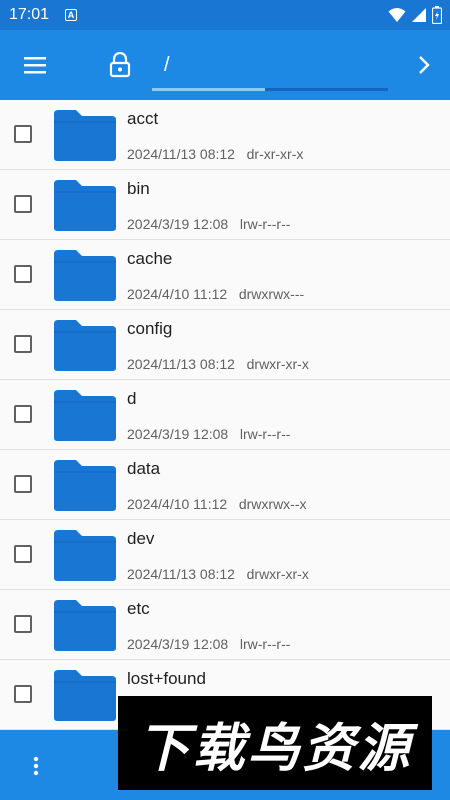 This screenshot has width=450, height=800. I want to click on file-meta: 2024/4/10 11:12 drwxrwx--x, so click(217, 504).